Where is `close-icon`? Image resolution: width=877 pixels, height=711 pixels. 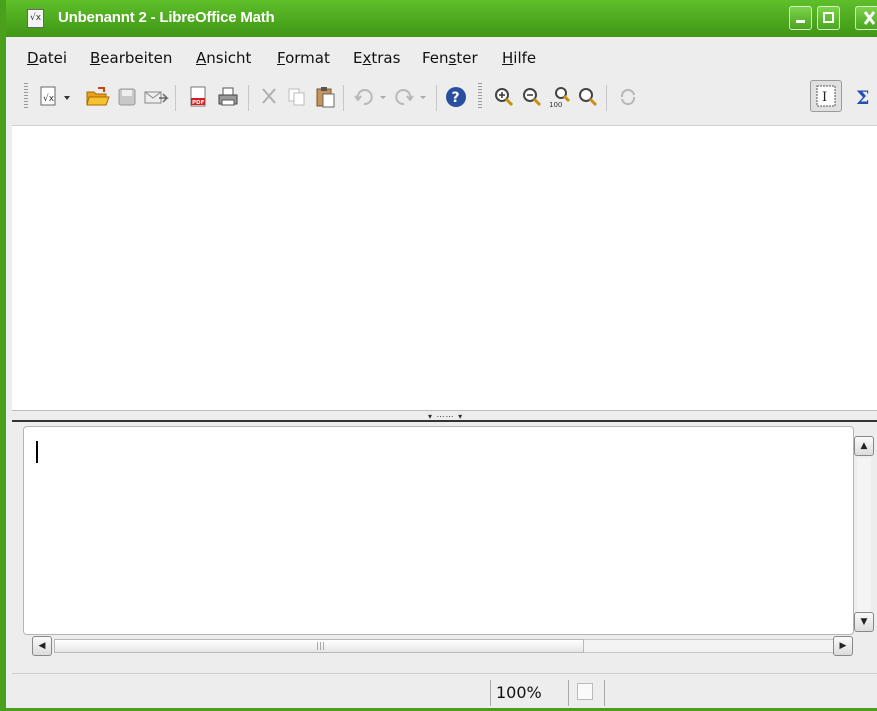 close-icon is located at coordinates (869, 18).